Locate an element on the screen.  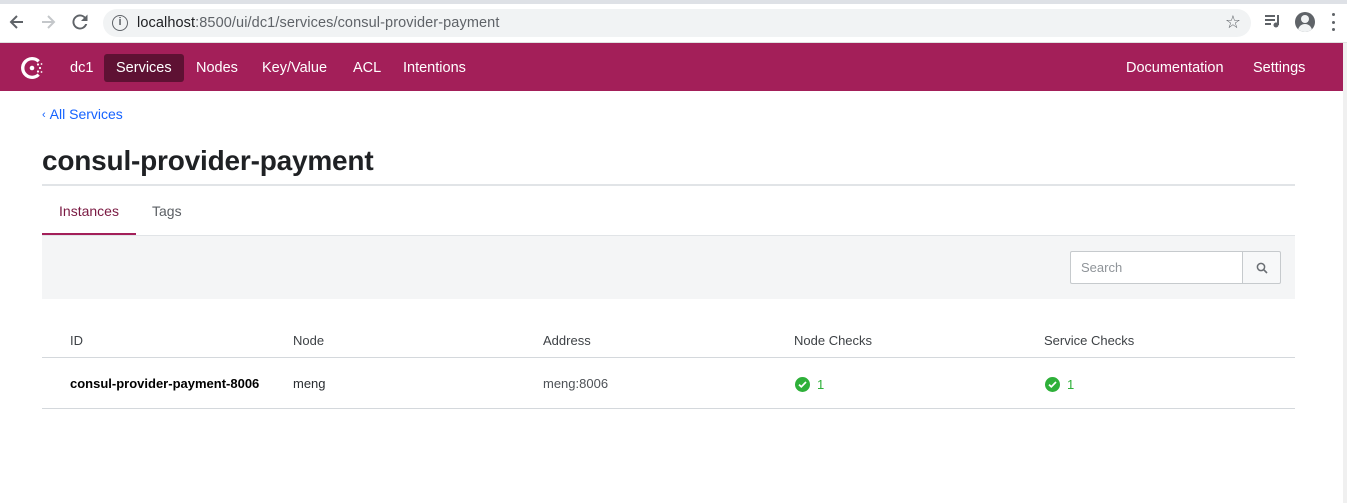
chevron-left-icon: ‹ is located at coordinates (44, 115).